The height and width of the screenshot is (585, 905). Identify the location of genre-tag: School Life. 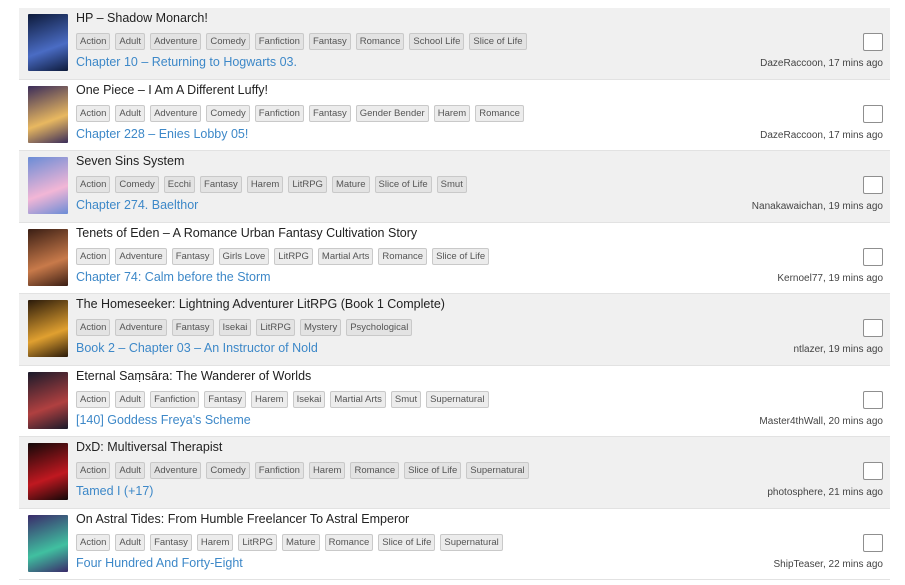
(437, 41).